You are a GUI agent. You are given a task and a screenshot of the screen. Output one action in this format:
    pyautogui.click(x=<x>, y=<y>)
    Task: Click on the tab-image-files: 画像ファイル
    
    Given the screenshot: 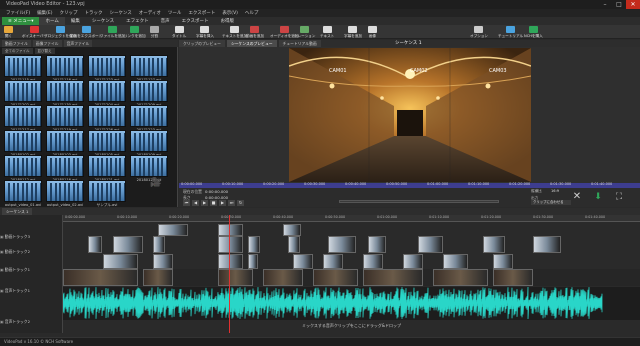 What is the action you would take?
    pyautogui.click(x=47, y=43)
    